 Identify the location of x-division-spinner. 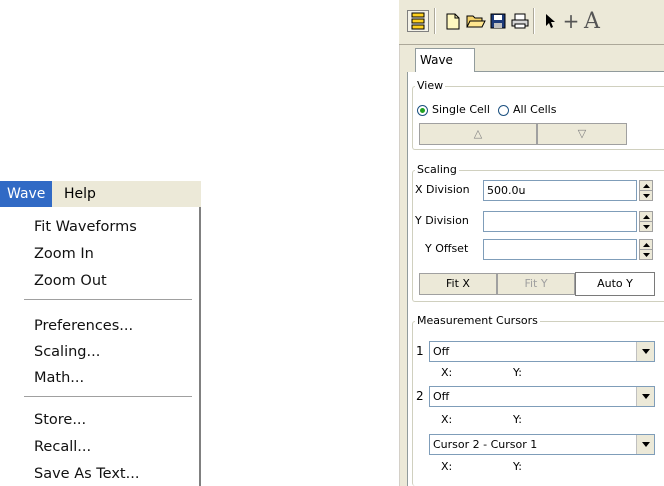
(646, 190).